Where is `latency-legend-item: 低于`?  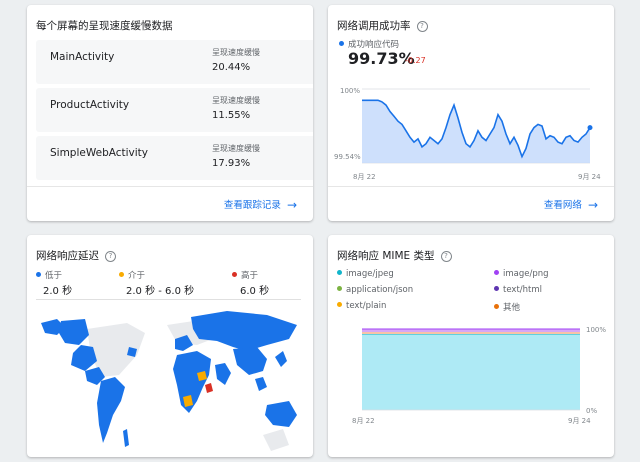
latency-legend-item: 低于 is located at coordinates (49, 275).